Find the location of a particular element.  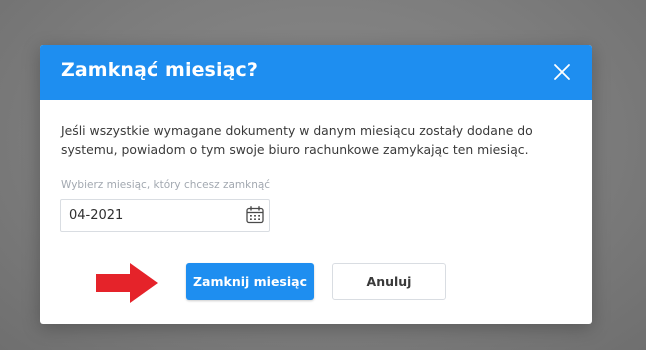

close-month-button: Zamknij miesiąc is located at coordinates (250, 281).